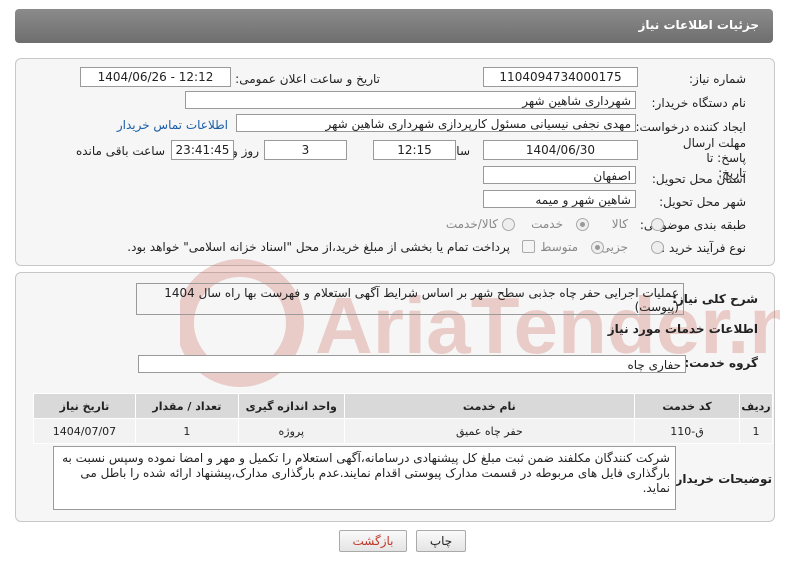 The height and width of the screenshot is (566, 788). What do you see at coordinates (528, 246) in the screenshot?
I see `treasury-payment-checkbox` at bounding box center [528, 246].